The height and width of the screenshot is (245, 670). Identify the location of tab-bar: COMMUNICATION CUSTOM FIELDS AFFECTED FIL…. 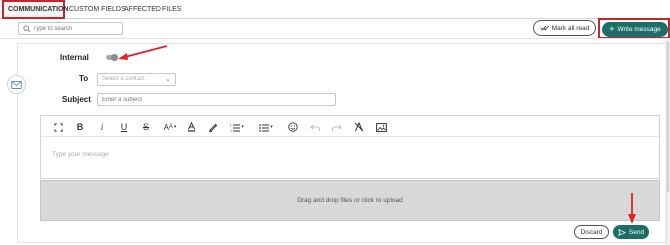
(335, 9).